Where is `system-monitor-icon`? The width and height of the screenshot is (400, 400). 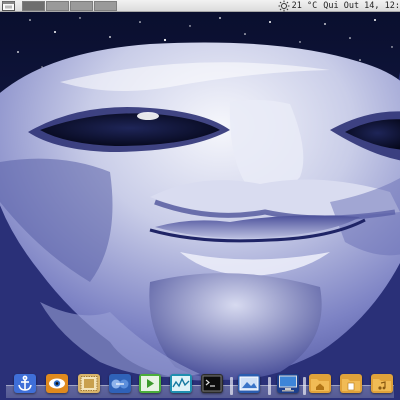
system-monitor-icon is located at coordinates (181, 383).